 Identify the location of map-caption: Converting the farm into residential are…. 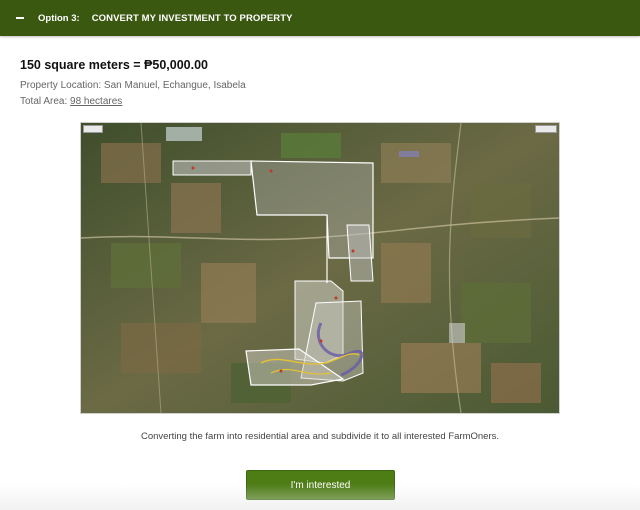
(319, 436).